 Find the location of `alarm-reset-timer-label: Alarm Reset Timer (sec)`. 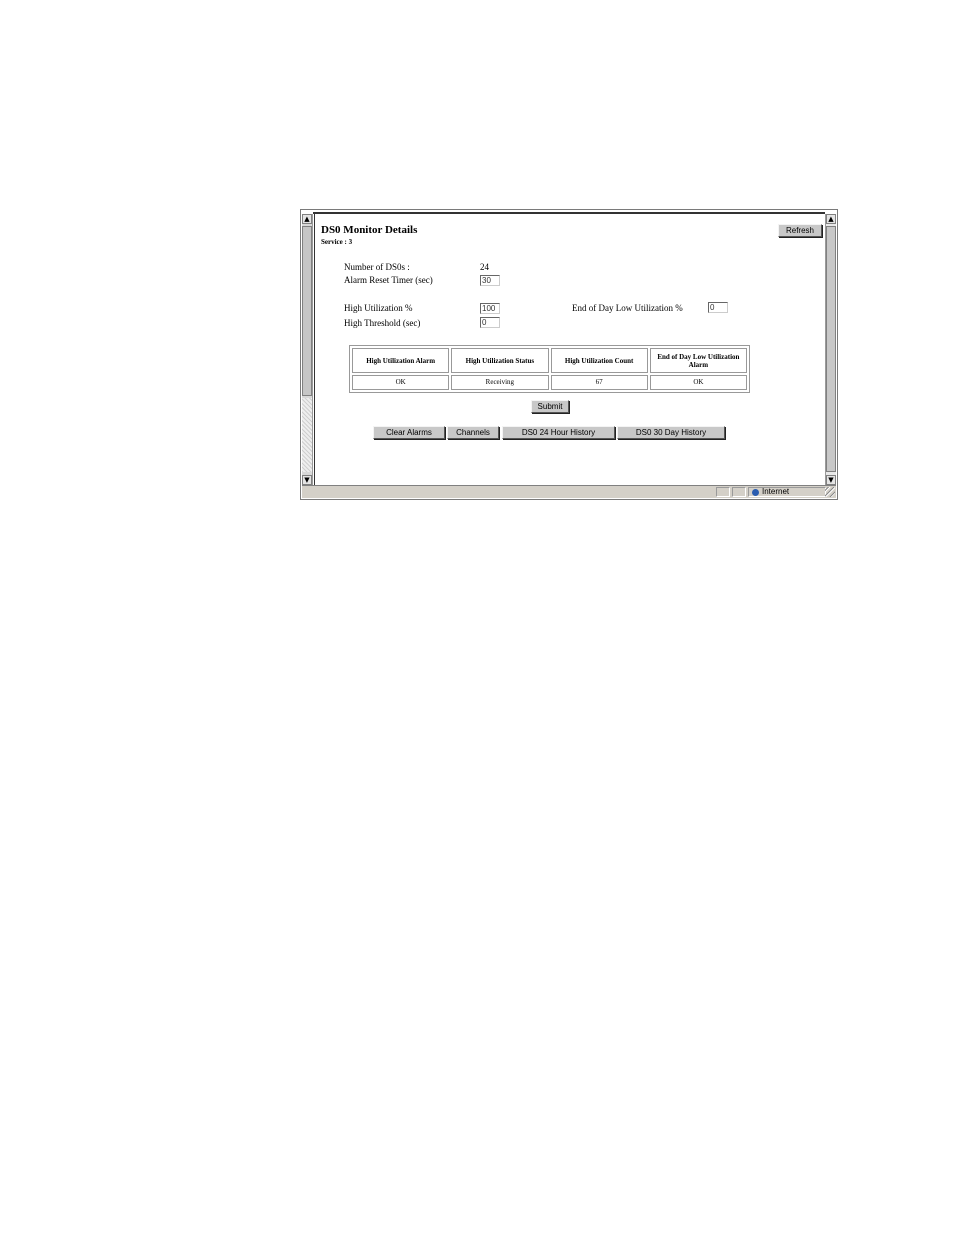

alarm-reset-timer-label: Alarm Reset Timer (sec) is located at coordinates (388, 280).